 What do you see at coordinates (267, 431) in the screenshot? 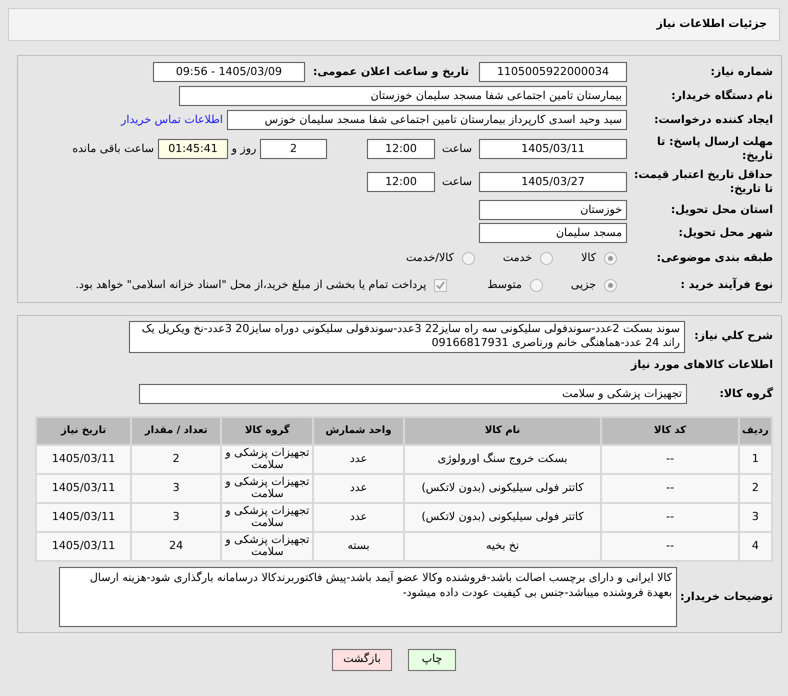
I see `column-header: گروه کالا` at bounding box center [267, 431].